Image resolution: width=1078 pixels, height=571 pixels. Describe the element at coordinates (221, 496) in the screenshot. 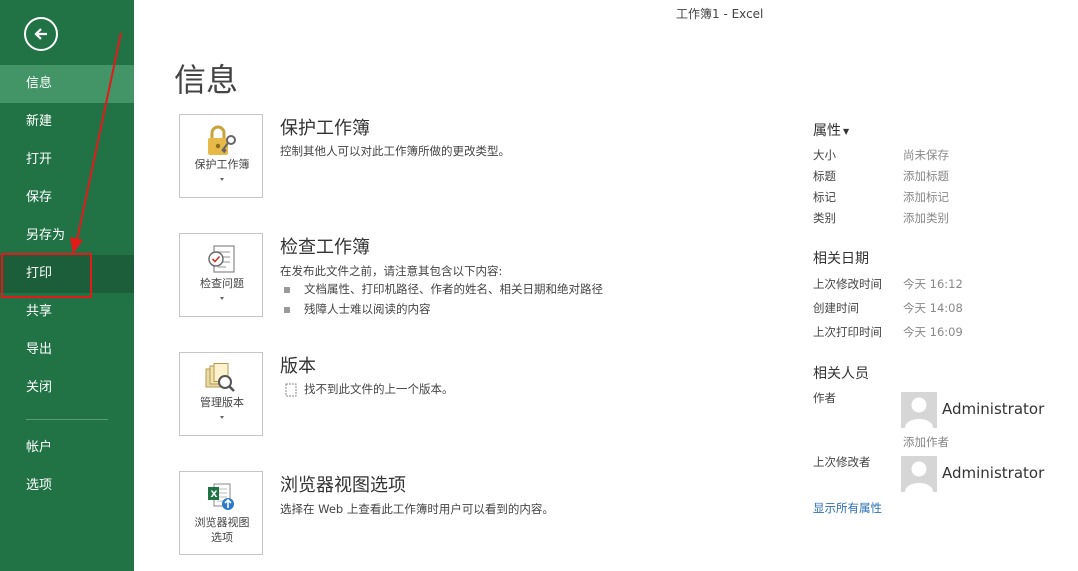

I see `excel-web-icon: X` at that location.